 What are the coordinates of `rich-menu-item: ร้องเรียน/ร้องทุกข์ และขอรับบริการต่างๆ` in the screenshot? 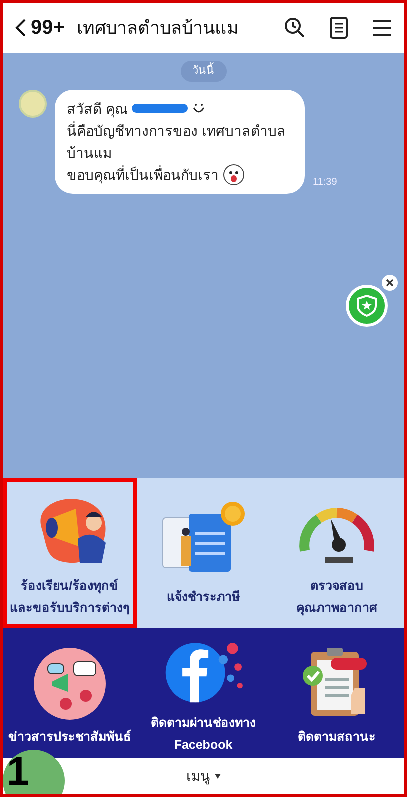 It's located at (70, 553).